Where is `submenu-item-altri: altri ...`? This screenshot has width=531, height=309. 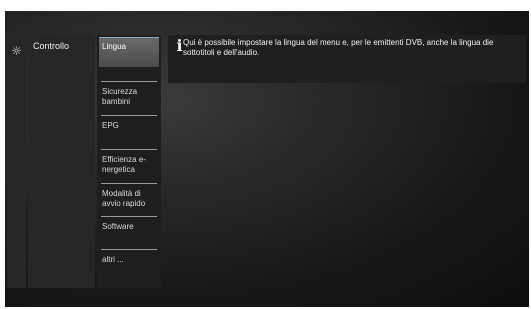 submenu-item-altri: altri ... is located at coordinates (129, 266).